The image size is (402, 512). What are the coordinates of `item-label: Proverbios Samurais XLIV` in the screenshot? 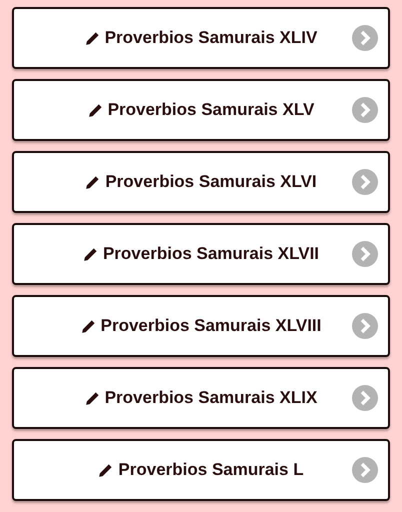 It's located at (211, 38).